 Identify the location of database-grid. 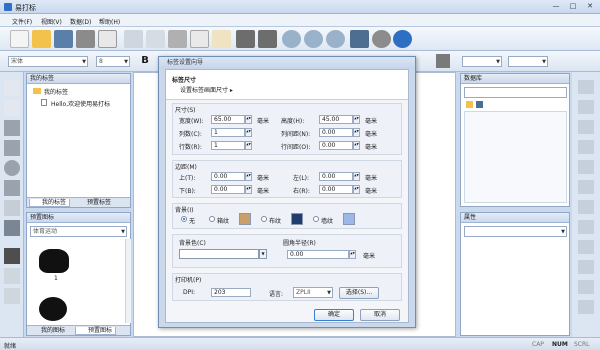
(515, 157).